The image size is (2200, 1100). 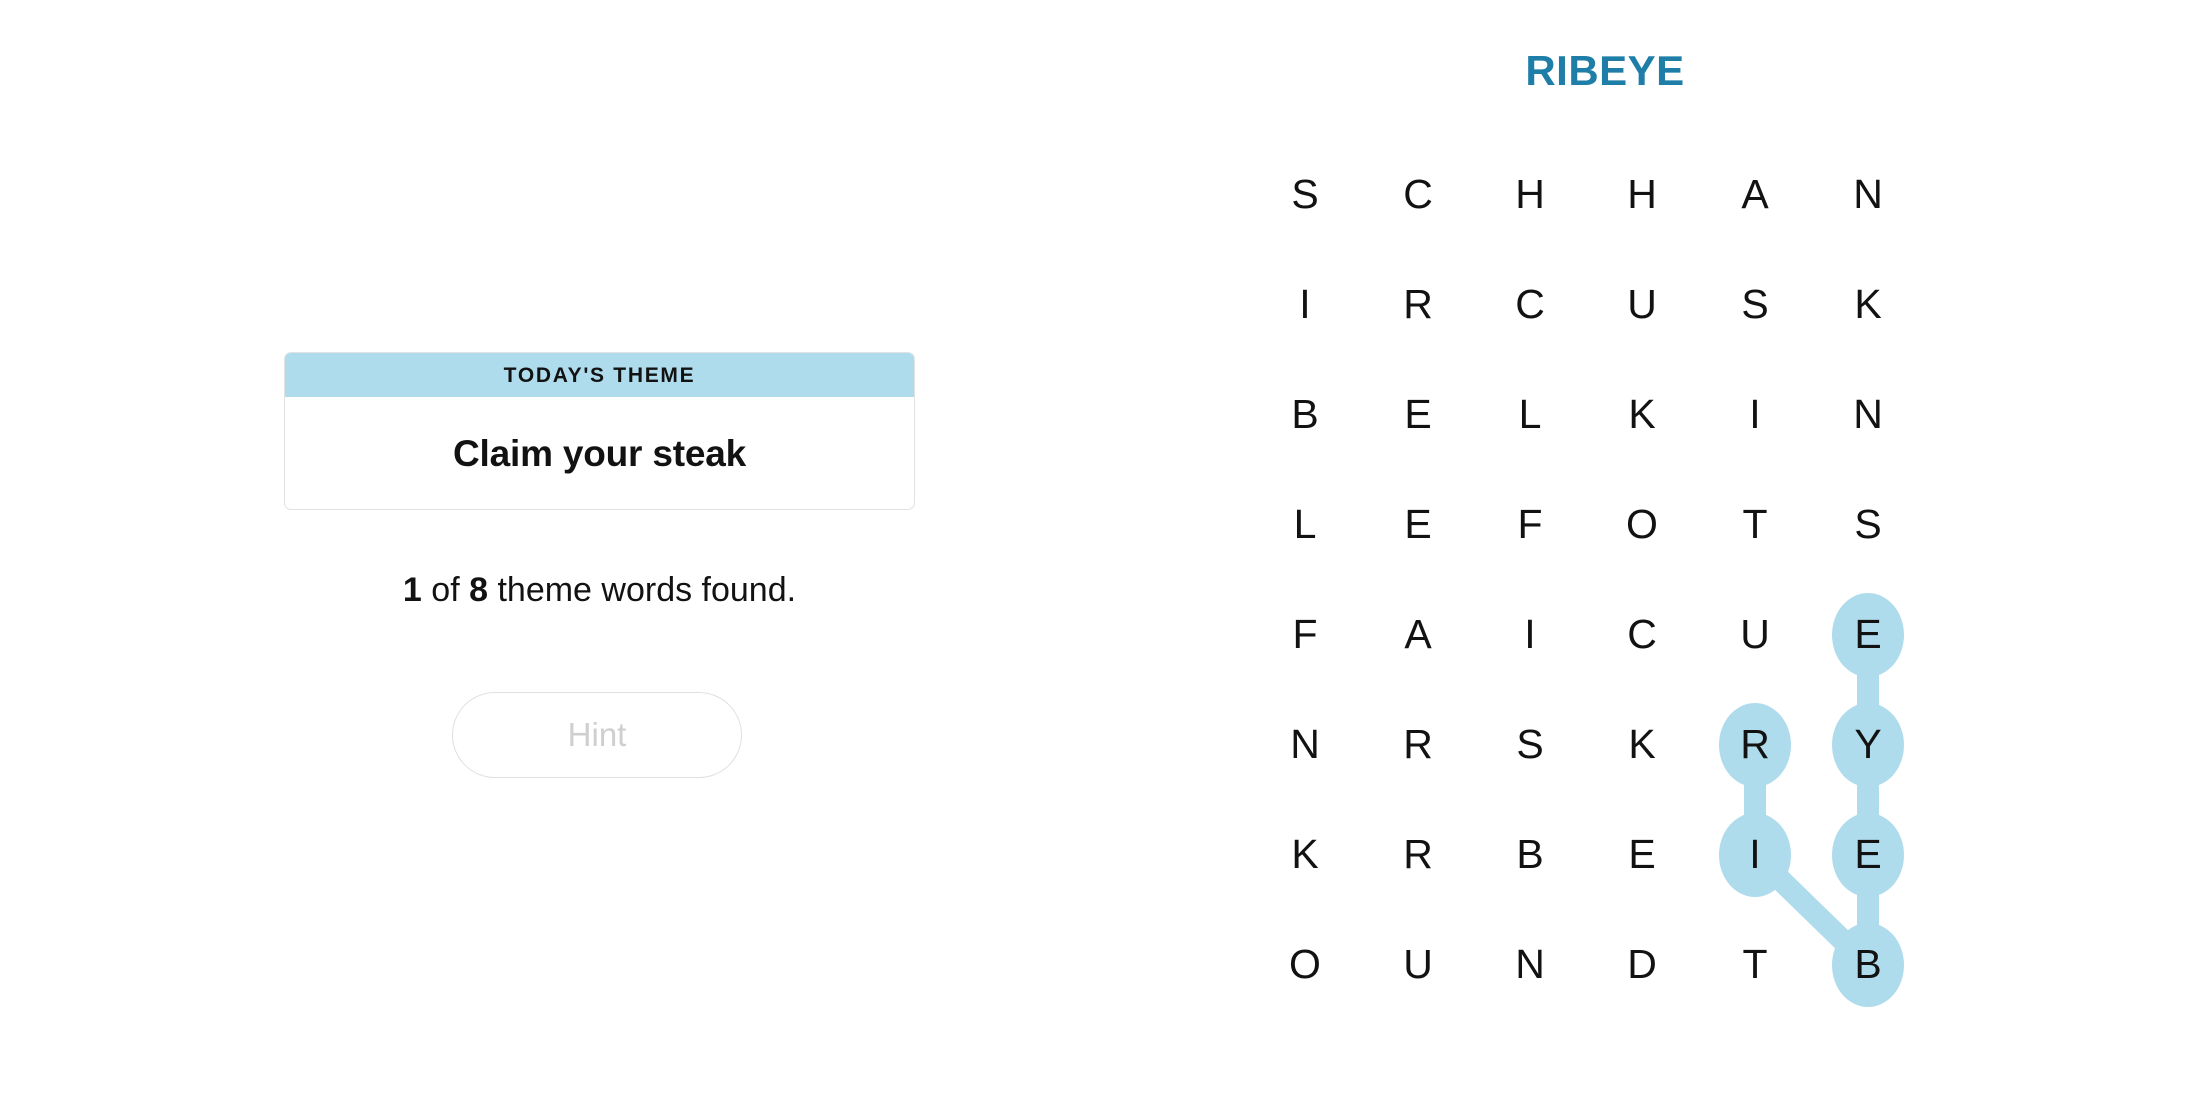 I want to click on theme-card-body: Claim your steak, so click(x=599, y=453).